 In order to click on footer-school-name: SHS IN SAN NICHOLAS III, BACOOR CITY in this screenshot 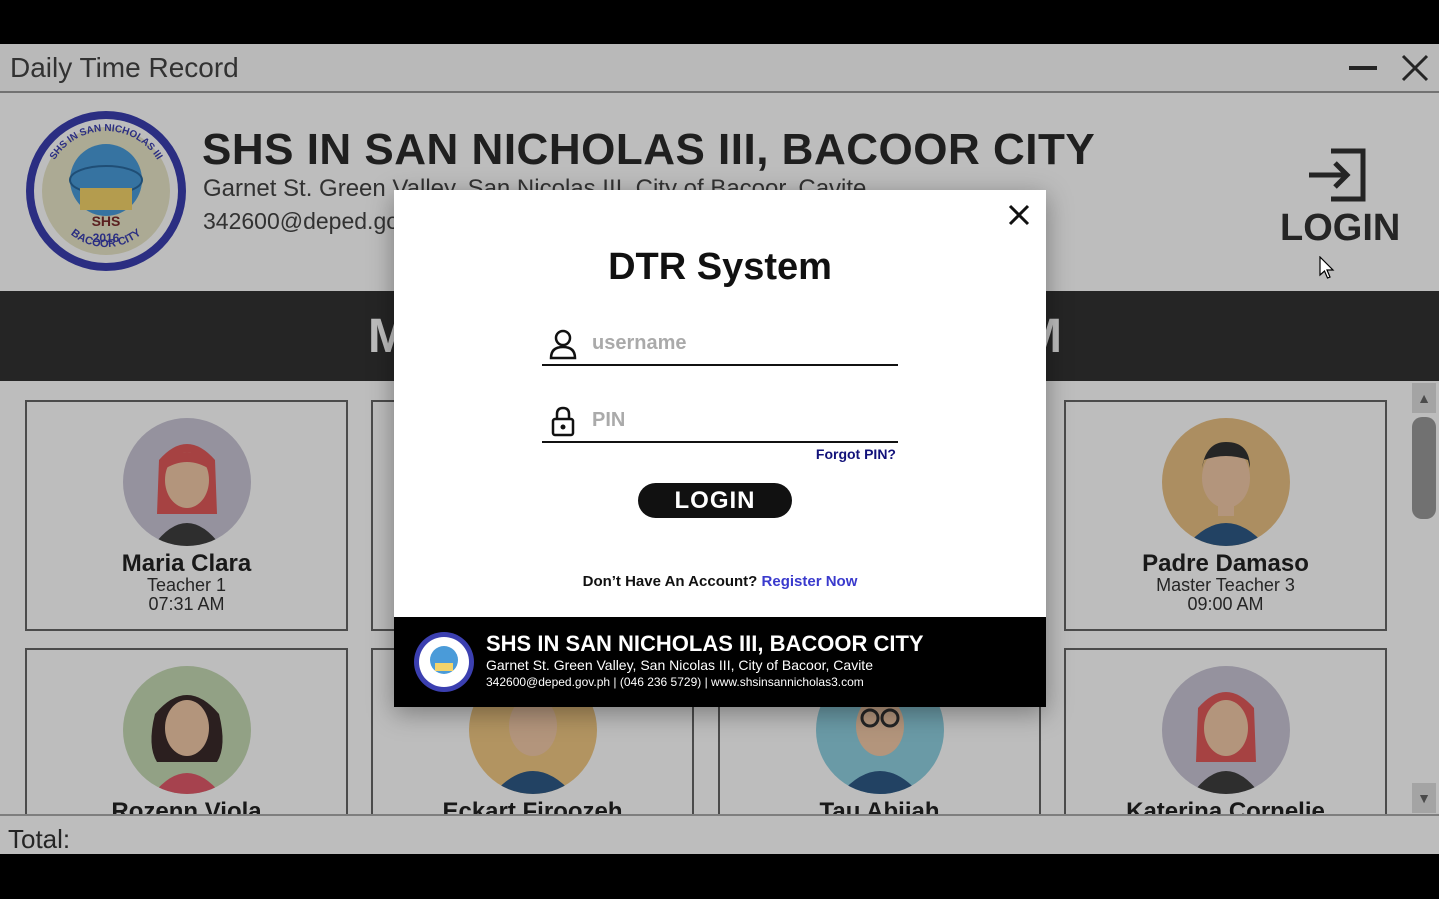, I will do `click(705, 643)`.